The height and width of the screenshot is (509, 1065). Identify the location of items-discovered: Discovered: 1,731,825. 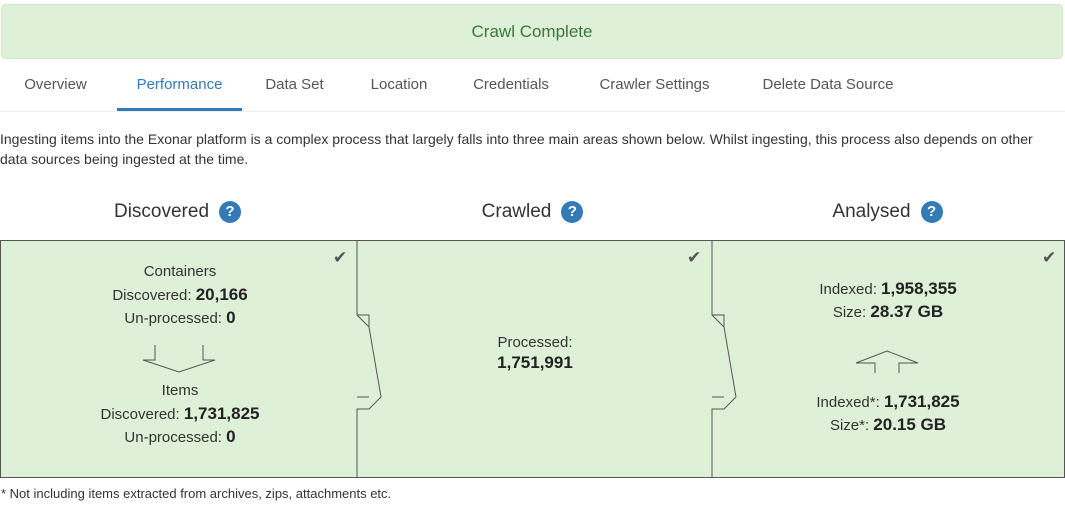
(180, 414).